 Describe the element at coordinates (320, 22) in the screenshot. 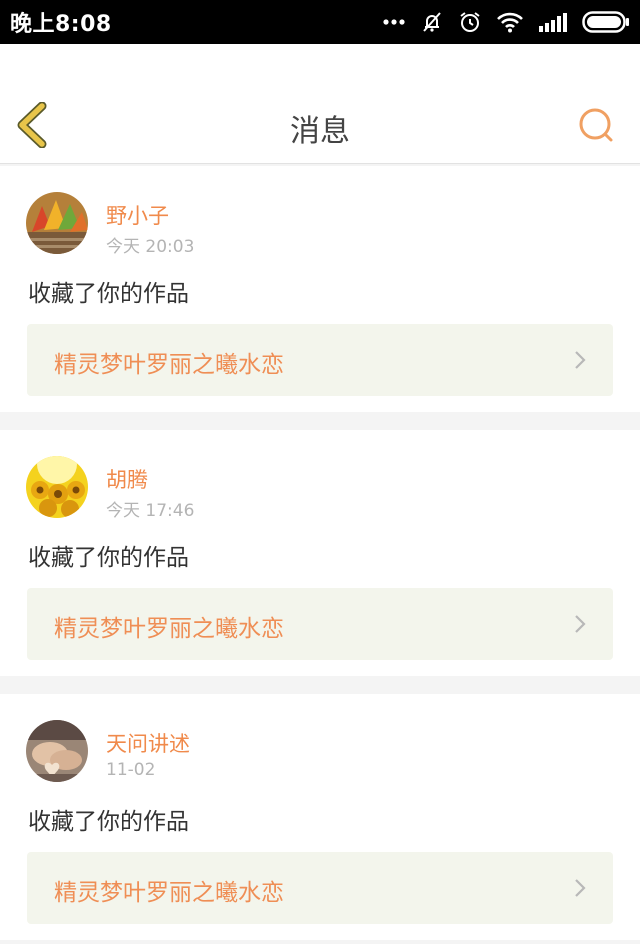

I see `status-bar: 晚上8:08` at that location.